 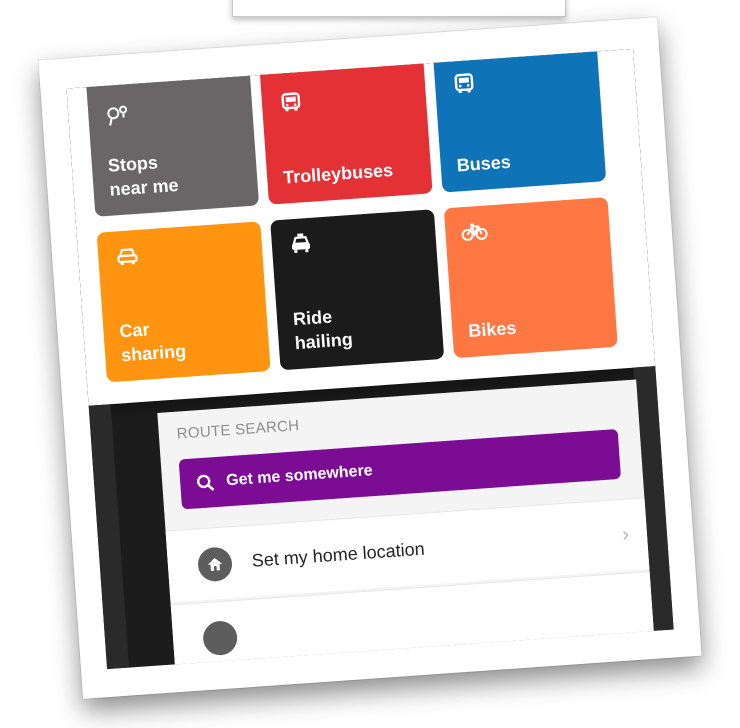 What do you see at coordinates (519, 120) in the screenshot?
I see `tile-buses: Buses` at bounding box center [519, 120].